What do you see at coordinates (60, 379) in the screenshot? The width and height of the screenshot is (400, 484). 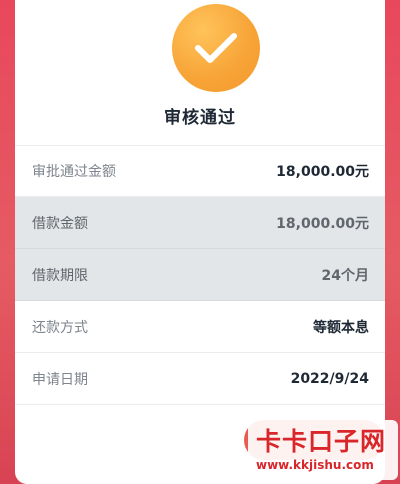 I see `detail-label: 申请日期` at bounding box center [60, 379].